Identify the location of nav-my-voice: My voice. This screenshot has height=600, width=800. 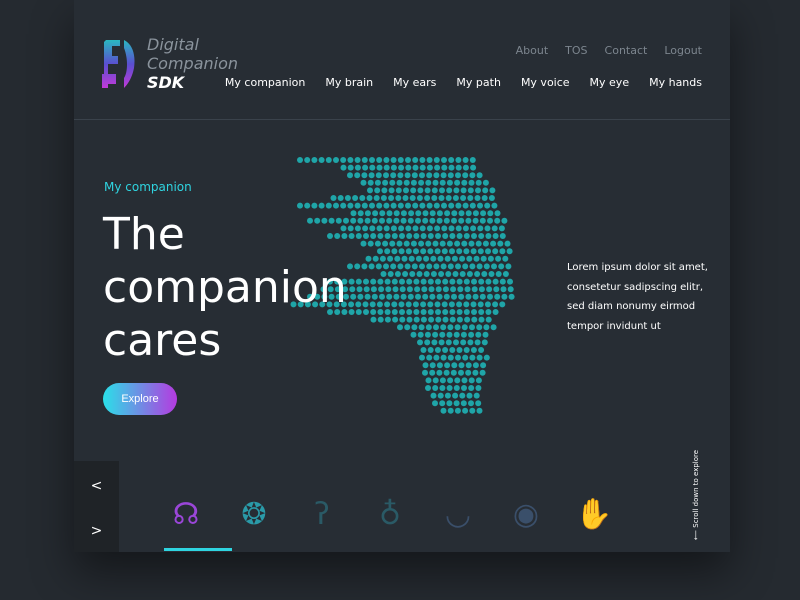
(545, 82).